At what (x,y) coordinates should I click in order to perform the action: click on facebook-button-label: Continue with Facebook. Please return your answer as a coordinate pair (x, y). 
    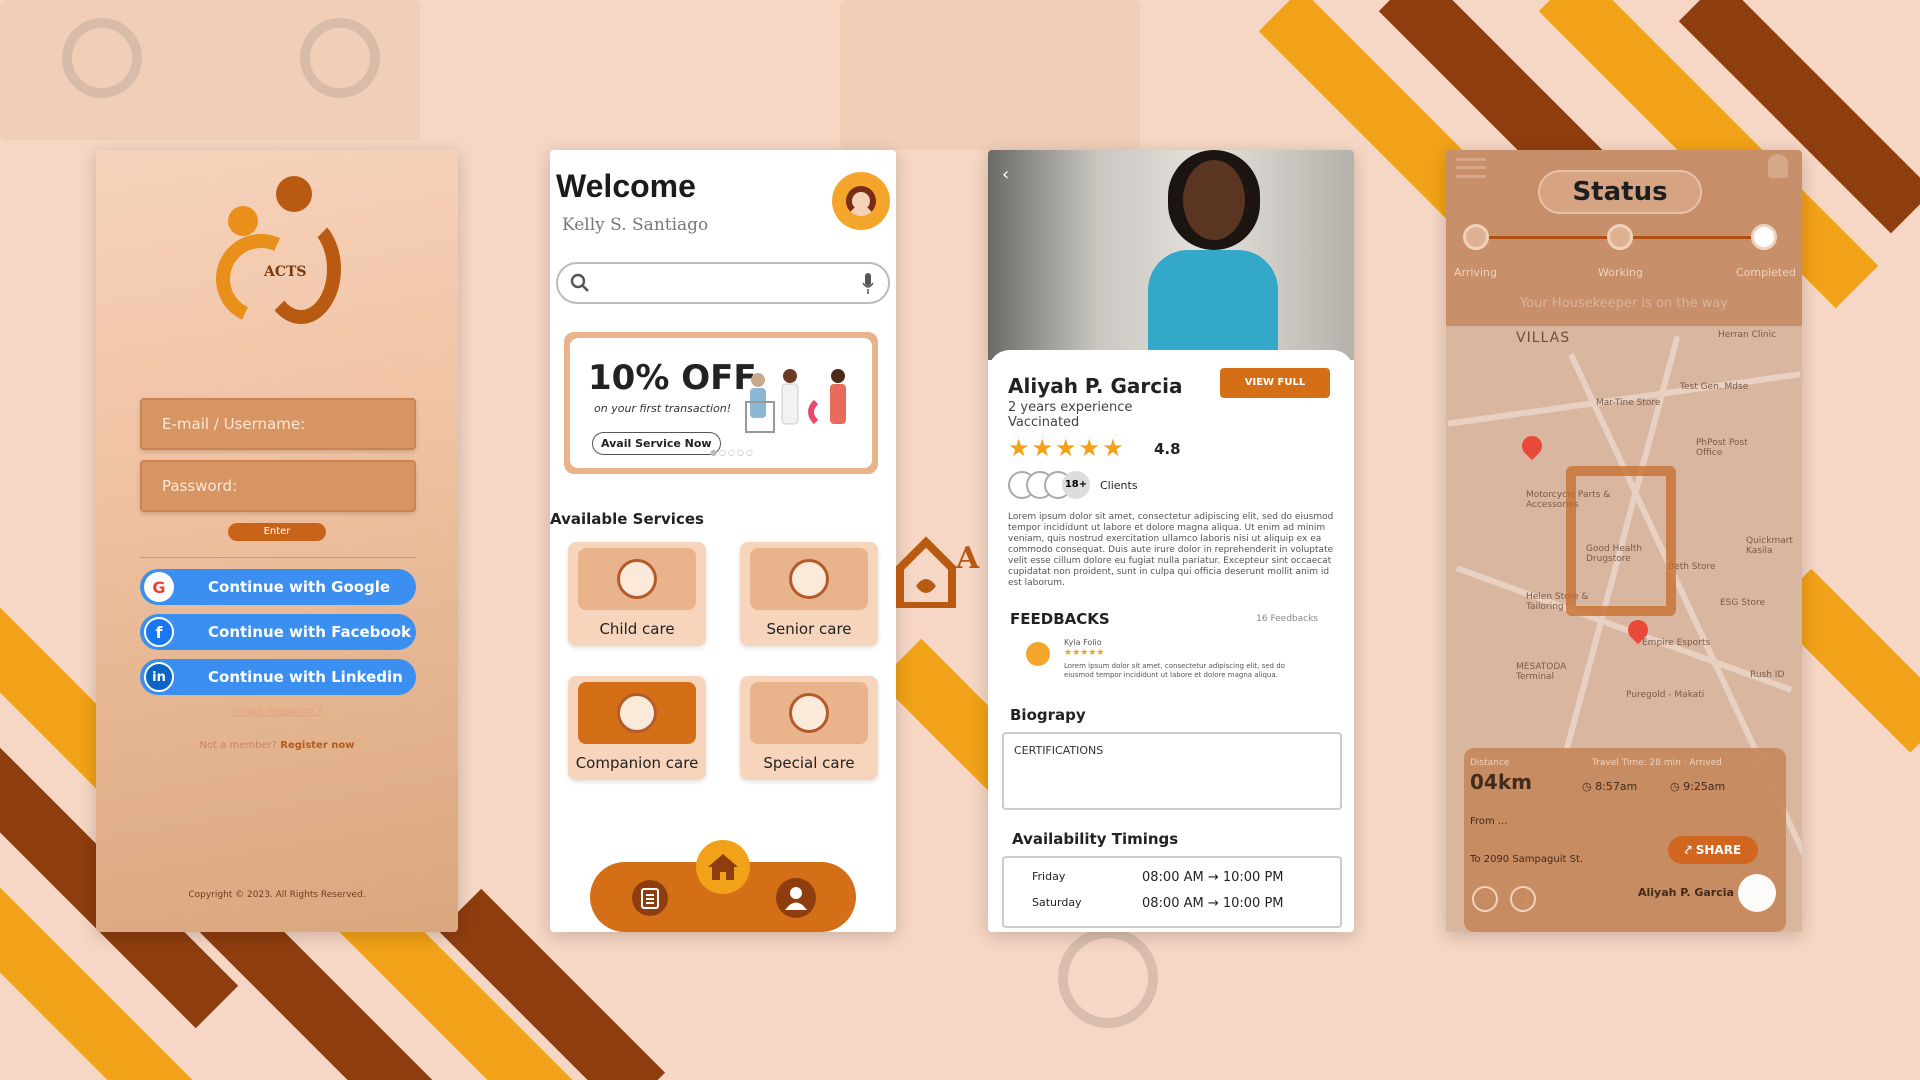
    Looking at the image, I should click on (310, 632).